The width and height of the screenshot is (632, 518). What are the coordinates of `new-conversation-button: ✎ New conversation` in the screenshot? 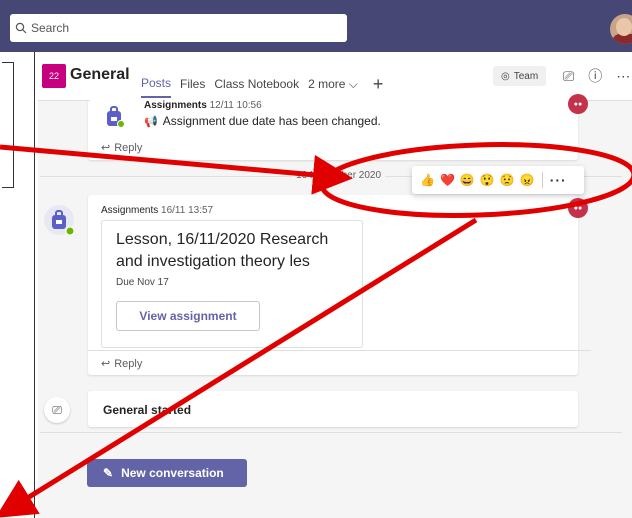 It's located at (167, 473).